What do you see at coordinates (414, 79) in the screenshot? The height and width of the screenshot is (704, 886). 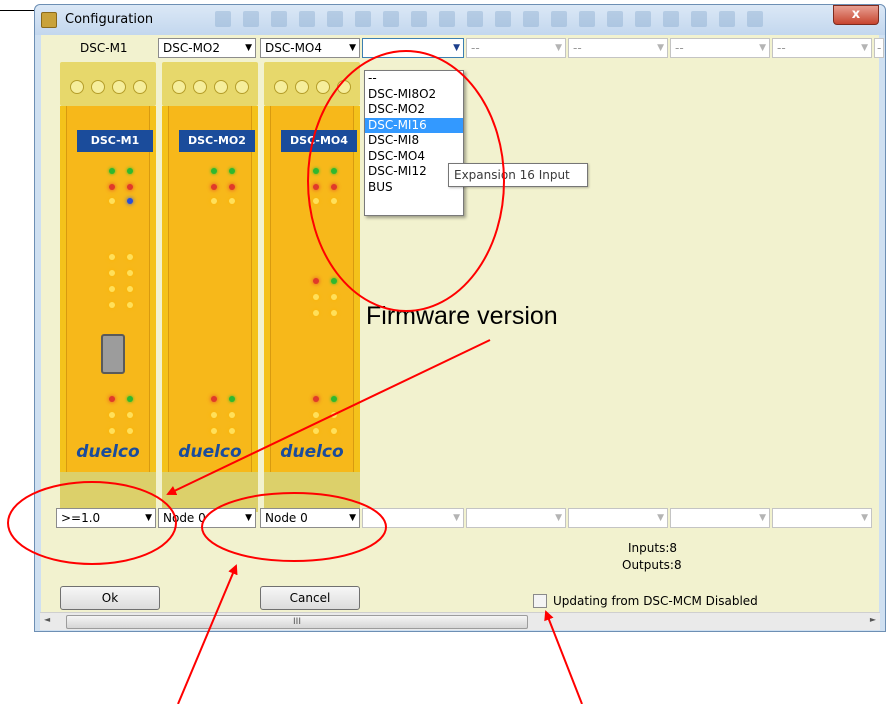 I see `dropdown-option: --` at bounding box center [414, 79].